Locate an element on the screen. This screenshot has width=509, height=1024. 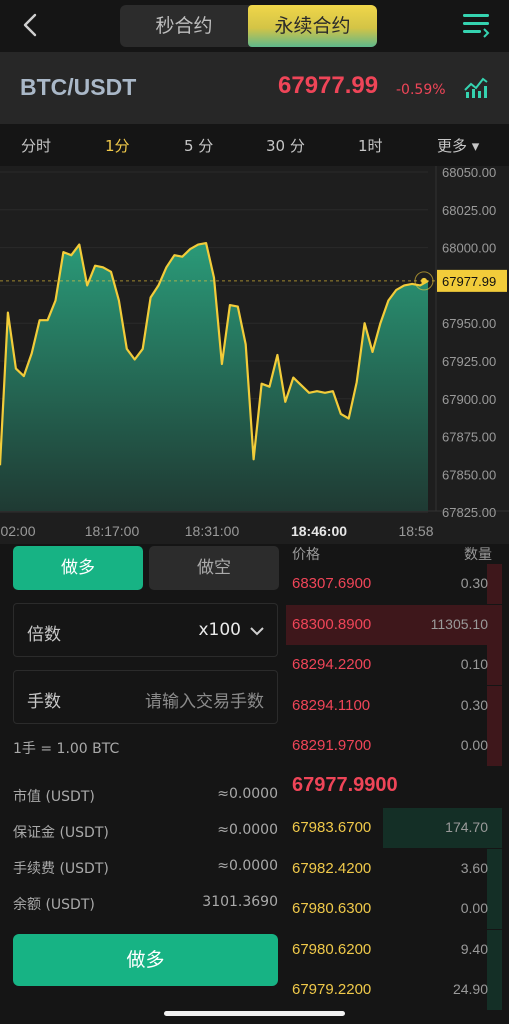
bid-quantity: 9.40 is located at coordinates (474, 948).